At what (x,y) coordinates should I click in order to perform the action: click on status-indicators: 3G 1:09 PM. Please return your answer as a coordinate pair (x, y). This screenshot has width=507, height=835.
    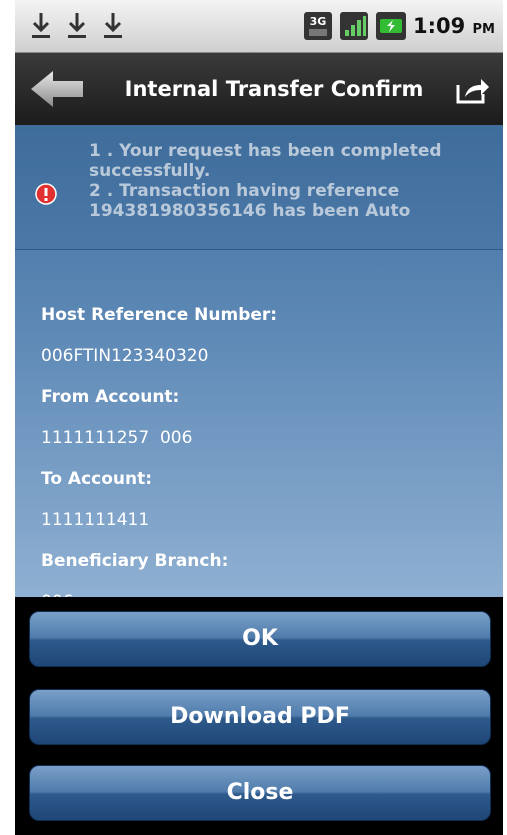
    Looking at the image, I should click on (399, 26).